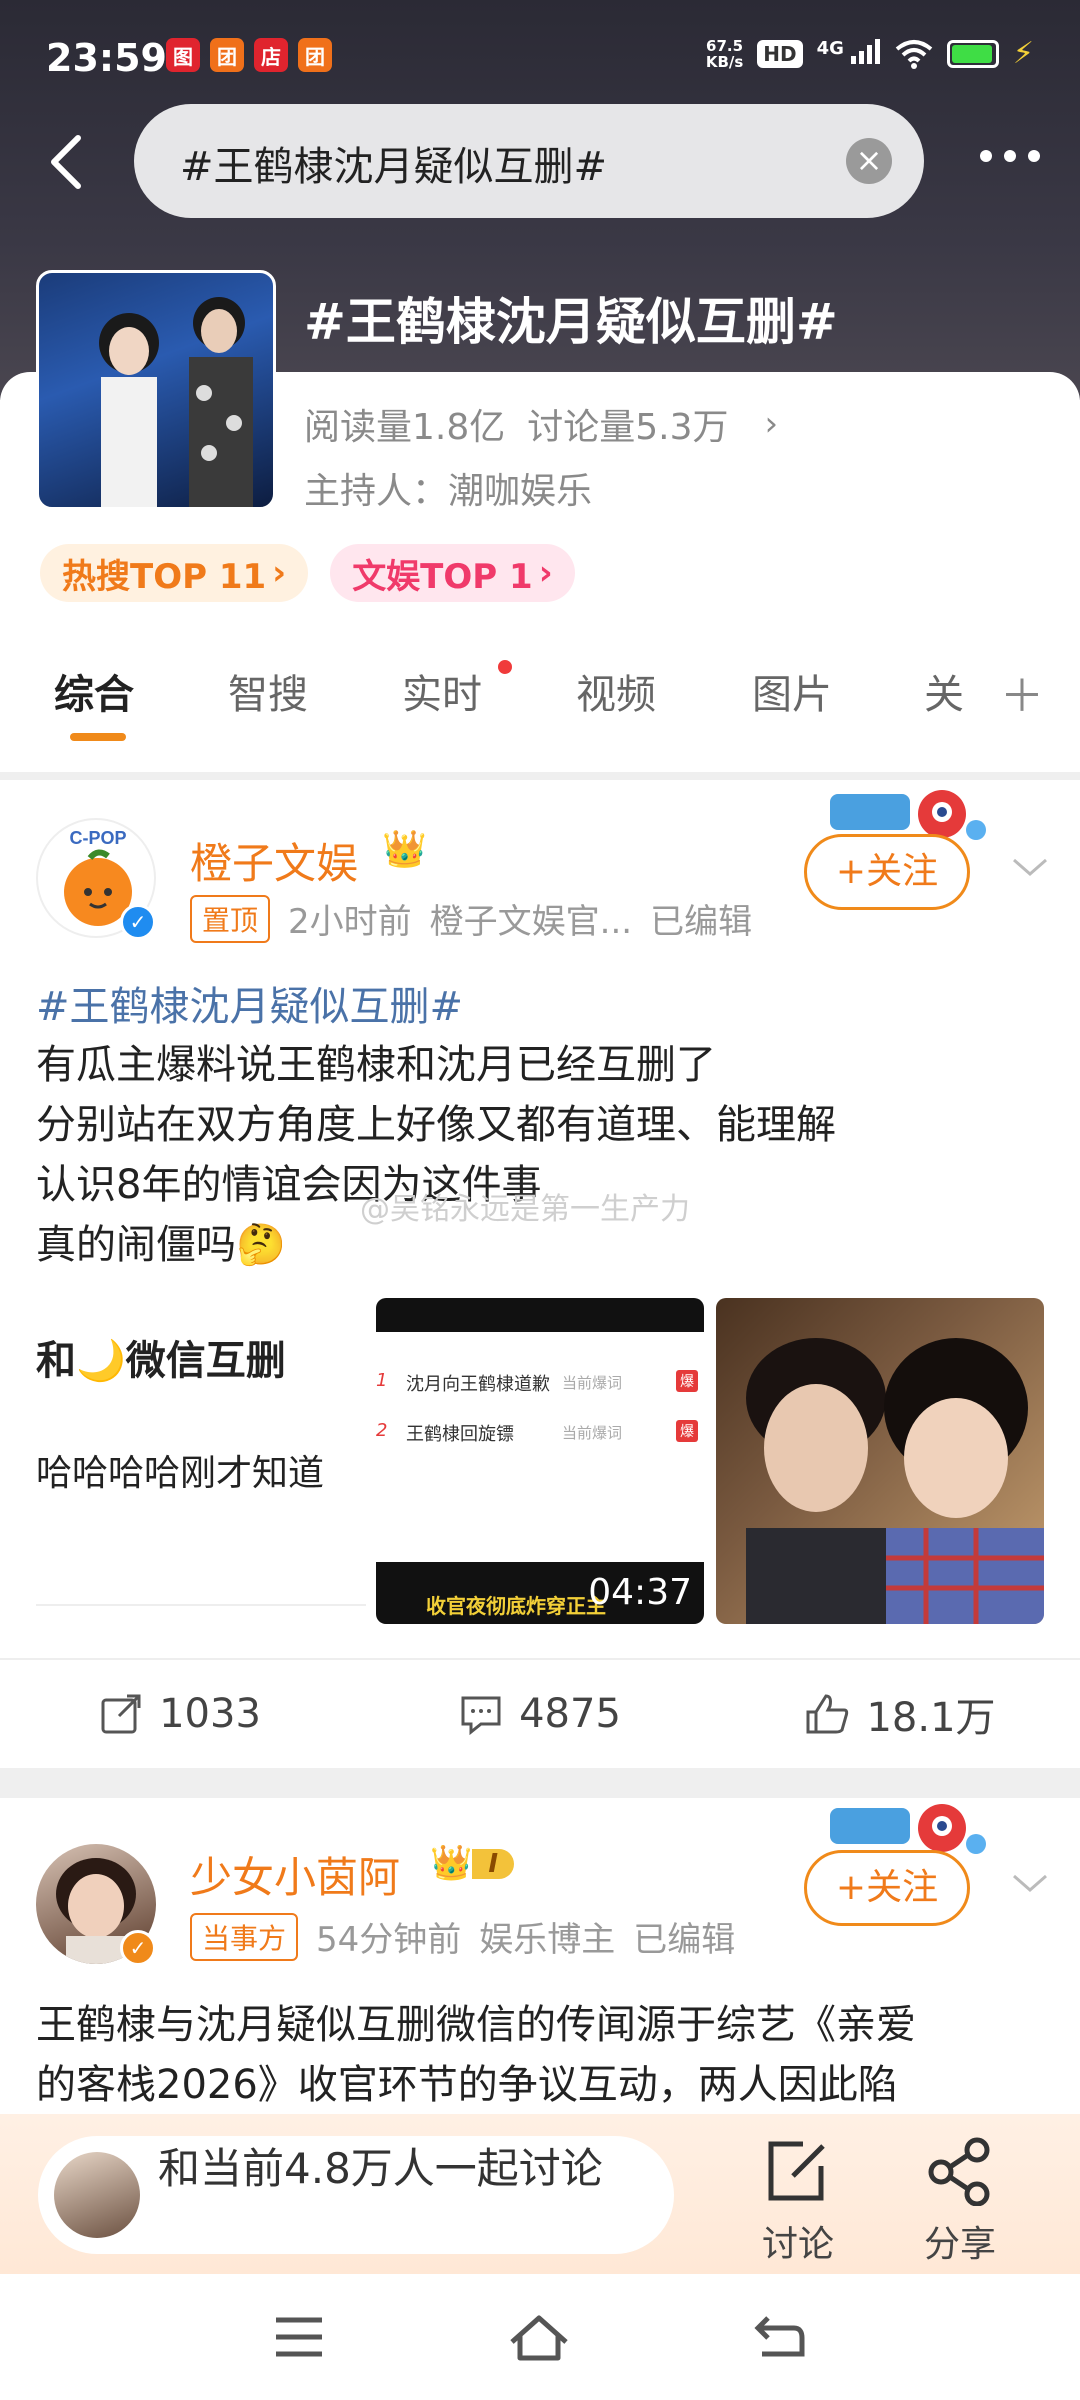 The width and height of the screenshot is (1080, 2400). I want to click on username: 橙子文娱, so click(274, 860).